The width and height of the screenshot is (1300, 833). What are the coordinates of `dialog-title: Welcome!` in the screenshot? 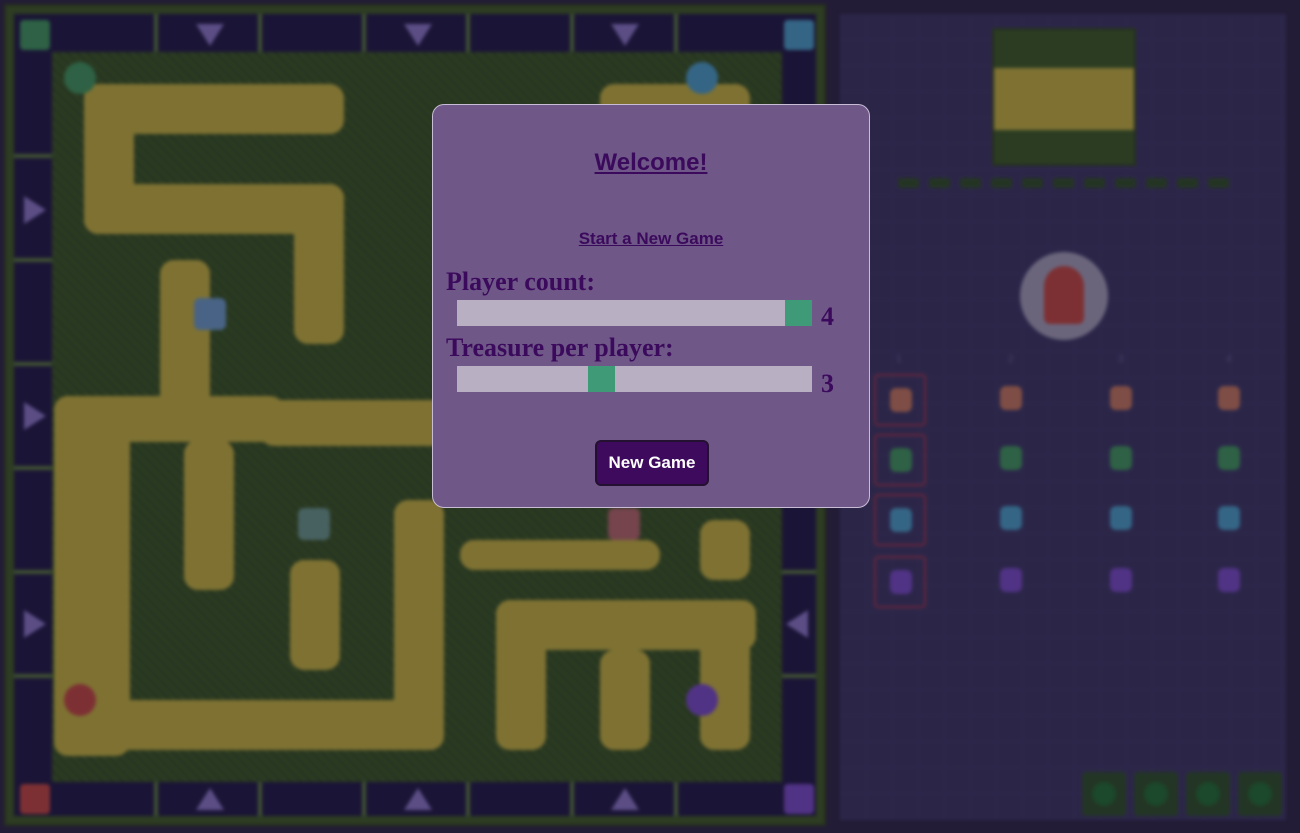 It's located at (651, 162).